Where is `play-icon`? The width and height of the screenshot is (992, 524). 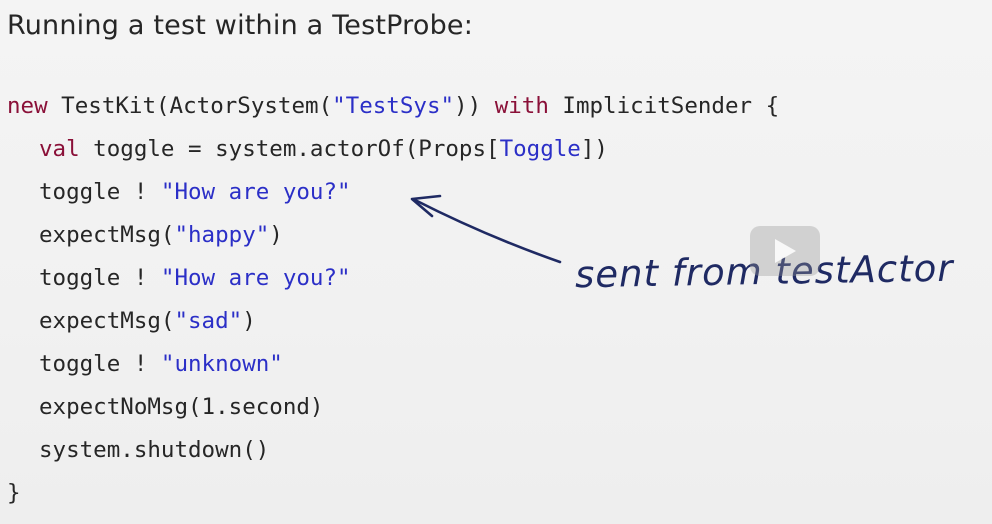 play-icon is located at coordinates (785, 251).